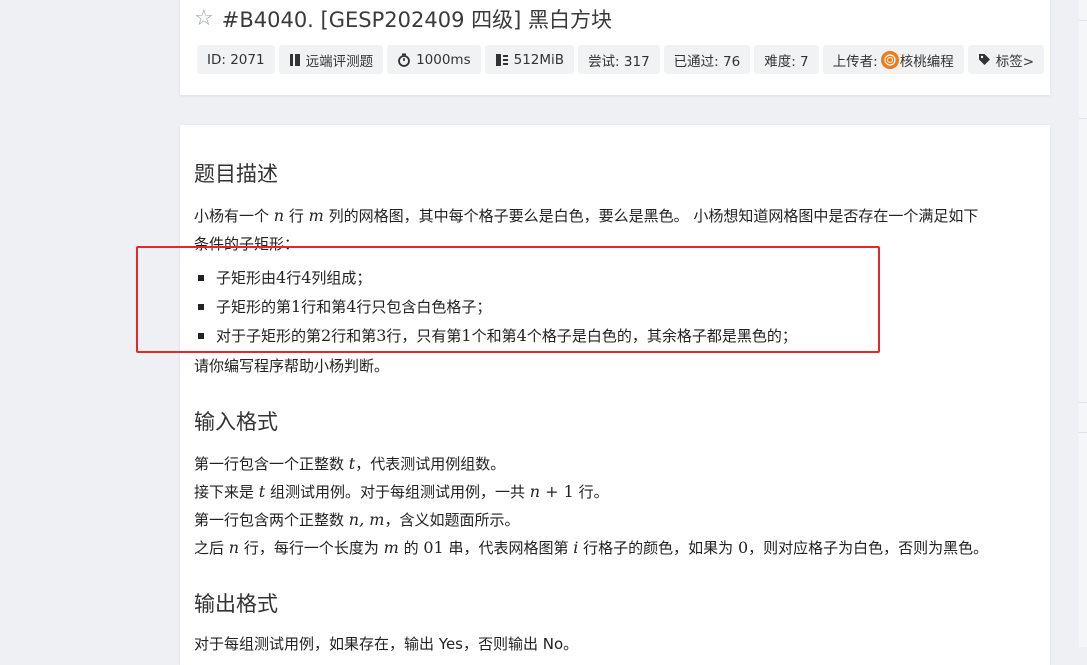 The width and height of the screenshot is (1087, 665). I want to click on text-seg: 第一行包含一个正整数, so click(271, 464).